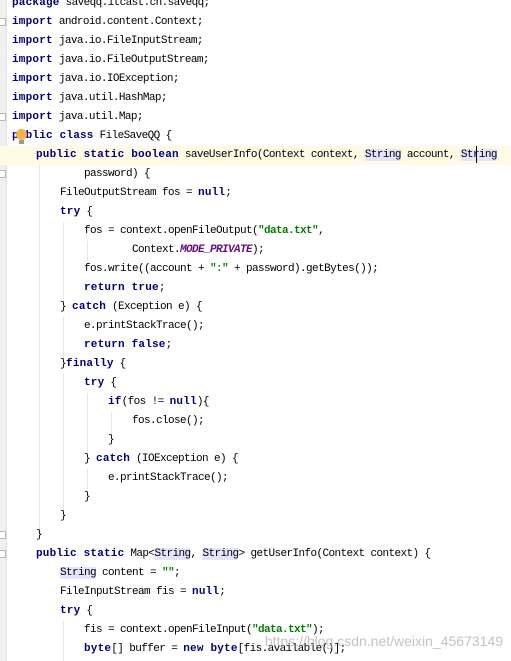 This screenshot has height=661, width=511. I want to click on code-text: FileOutputStream fos =, so click(129, 193).